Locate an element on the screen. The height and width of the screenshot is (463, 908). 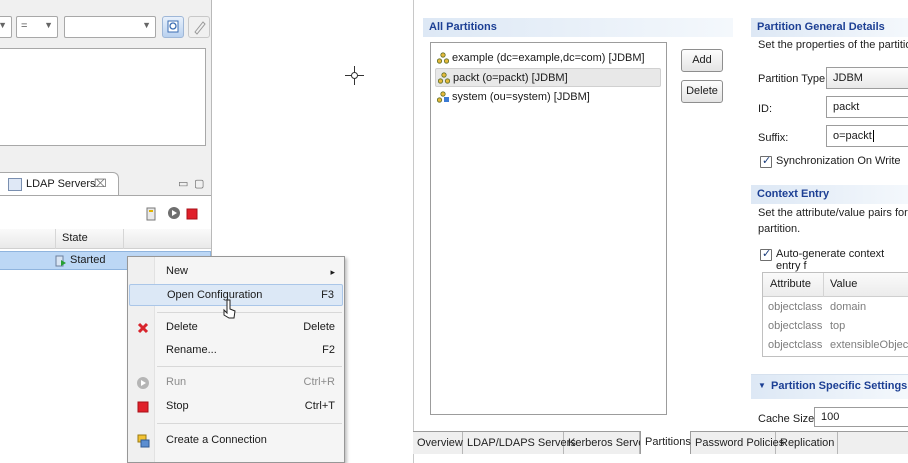
operator-combo: = ▼ is located at coordinates (37, 27).